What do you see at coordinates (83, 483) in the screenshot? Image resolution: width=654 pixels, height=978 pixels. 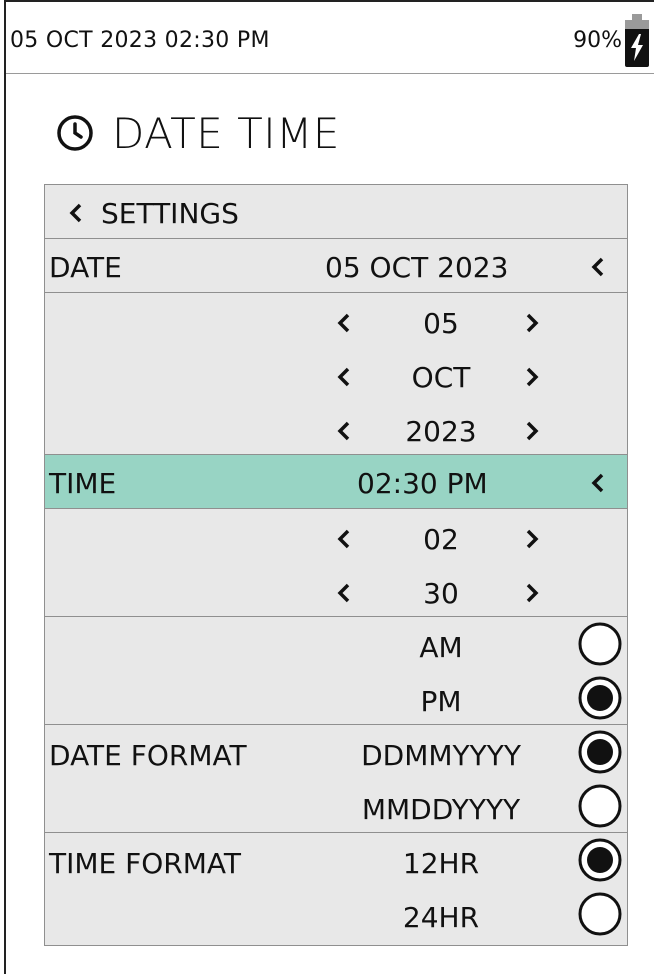 I see `time-label: TIME` at bounding box center [83, 483].